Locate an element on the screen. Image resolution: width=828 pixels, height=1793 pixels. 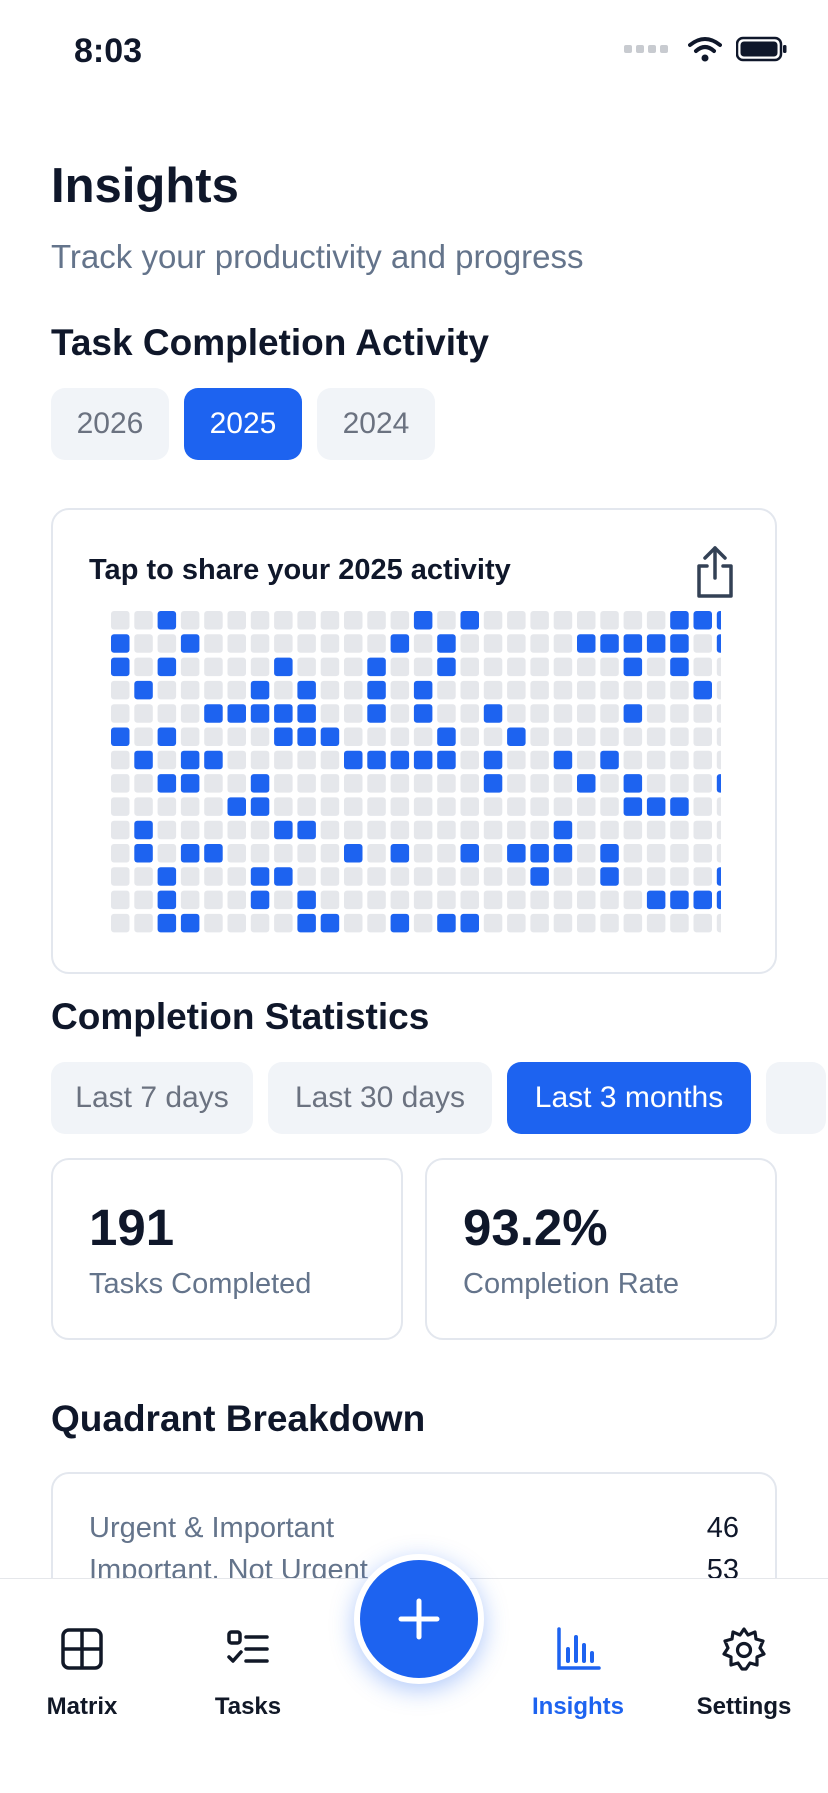
add-task-button is located at coordinates (419, 1619).